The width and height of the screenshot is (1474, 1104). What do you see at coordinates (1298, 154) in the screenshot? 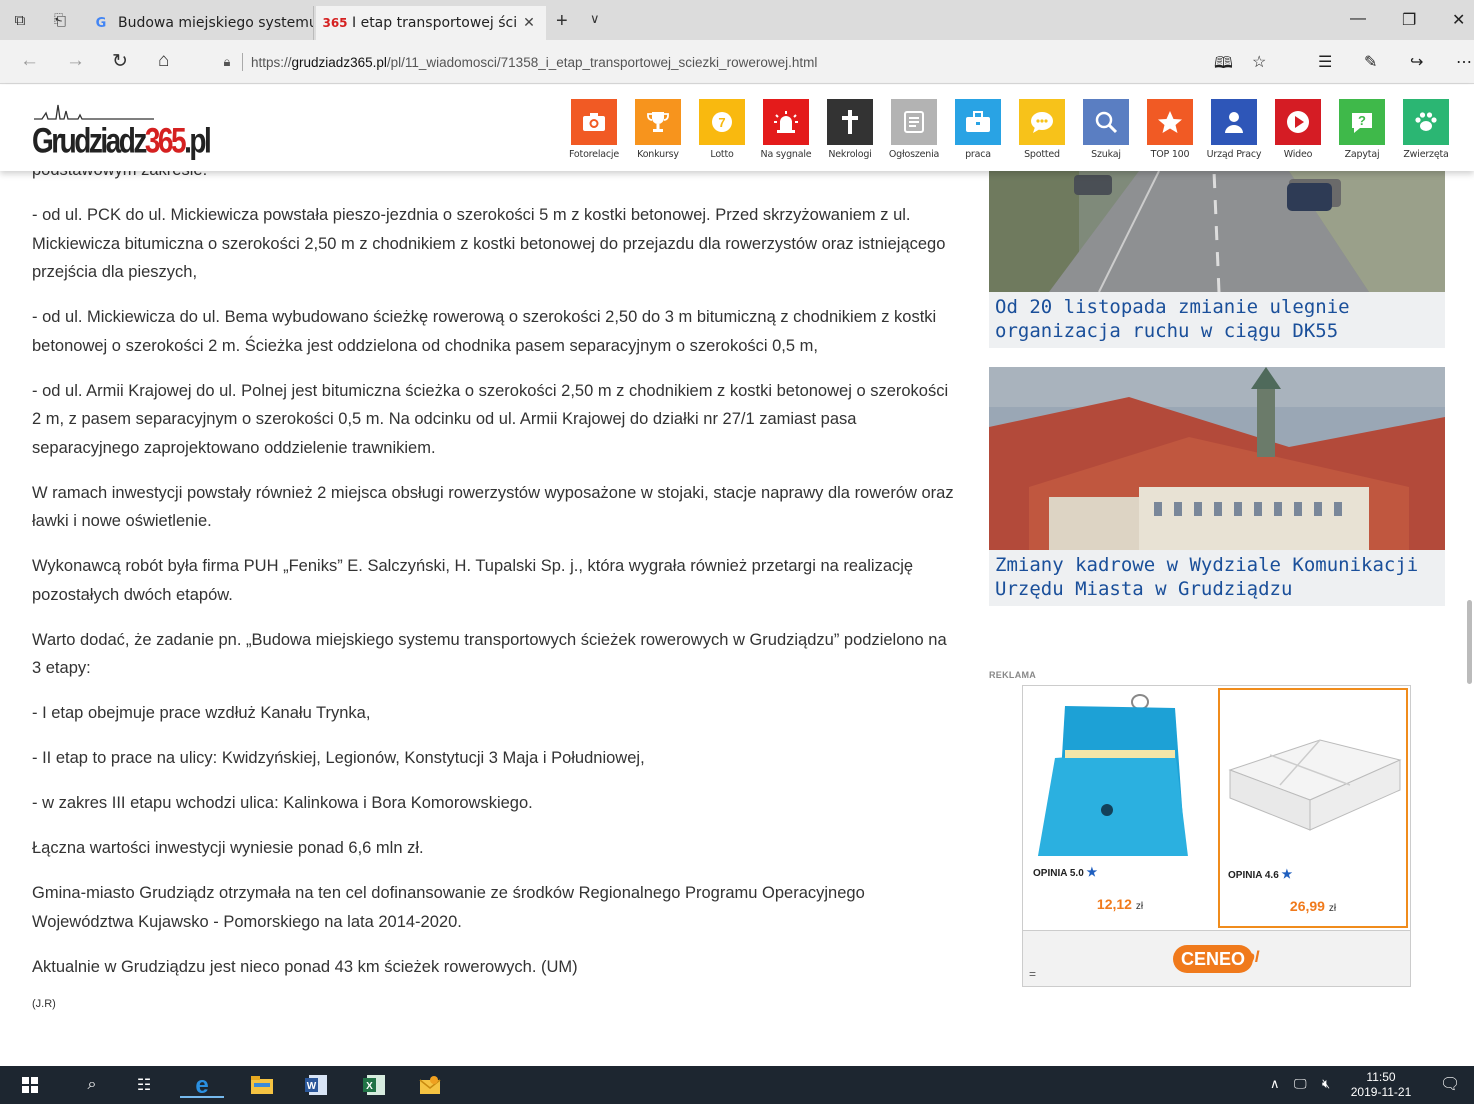
I see `category-label: Wideo` at bounding box center [1298, 154].